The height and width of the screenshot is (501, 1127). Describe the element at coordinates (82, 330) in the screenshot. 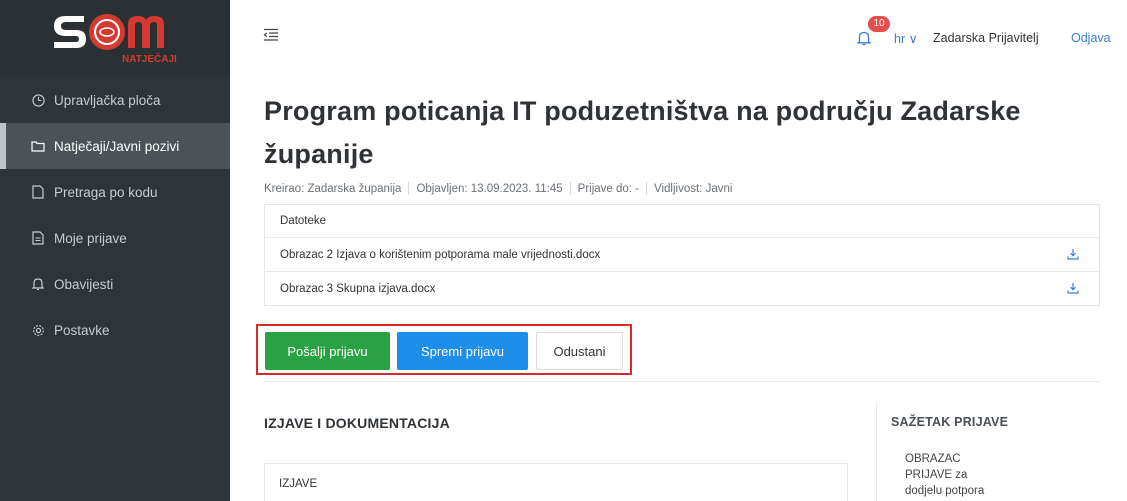

I see `sidebar-item-label: Postavke` at that location.